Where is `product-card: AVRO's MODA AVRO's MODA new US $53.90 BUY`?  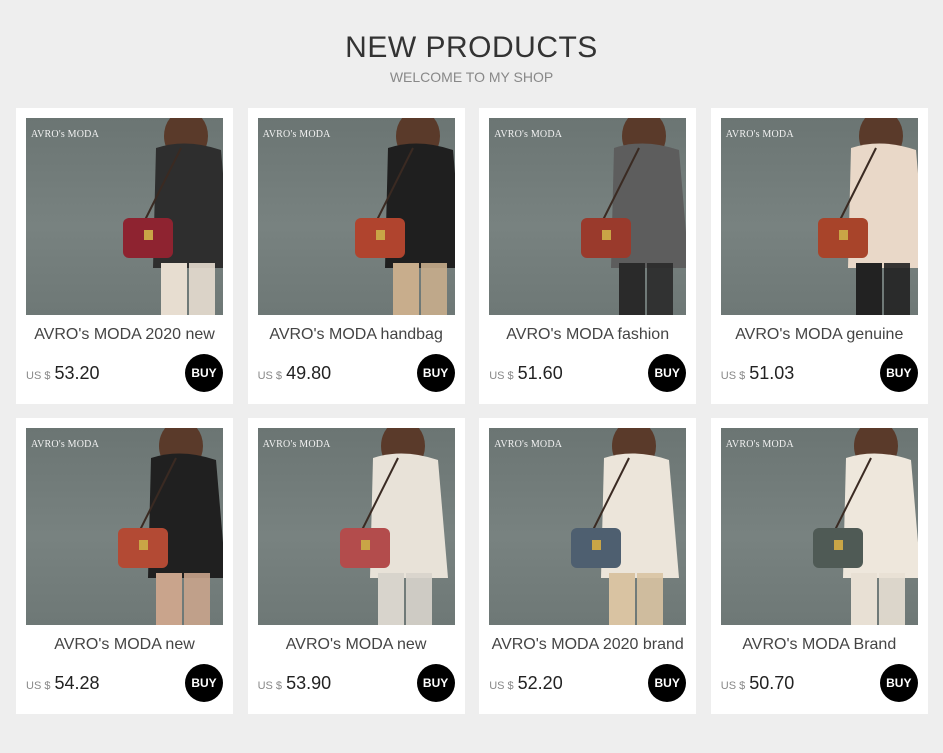 product-card: AVRO's MODA AVRO's MODA new US $53.90 BUY is located at coordinates (356, 566).